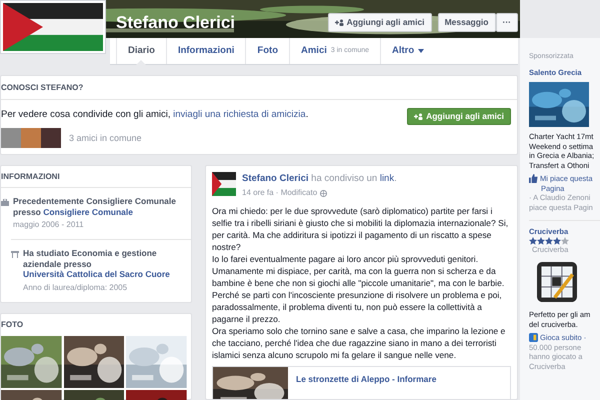  I want to click on post-header: Stefano Clerici ha condiviso un link., so click(319, 179).